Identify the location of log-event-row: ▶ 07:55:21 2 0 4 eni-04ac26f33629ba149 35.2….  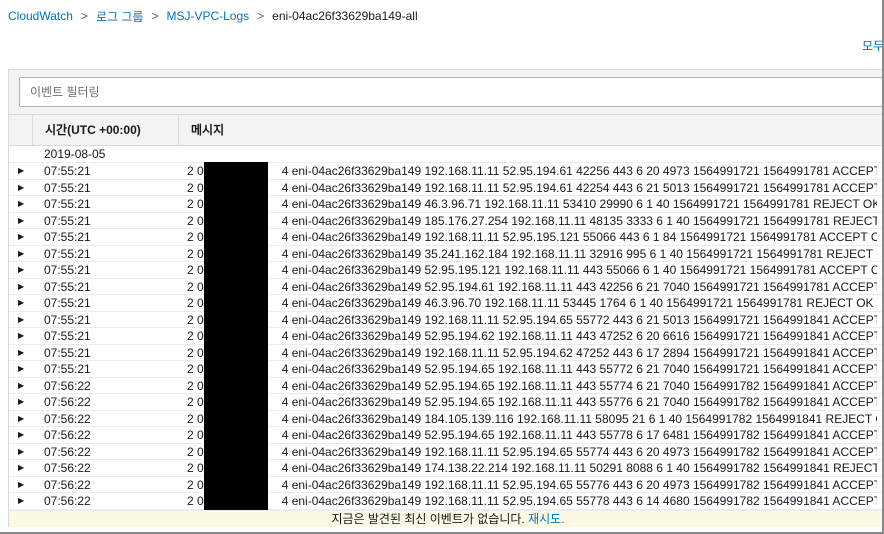
(445, 253).